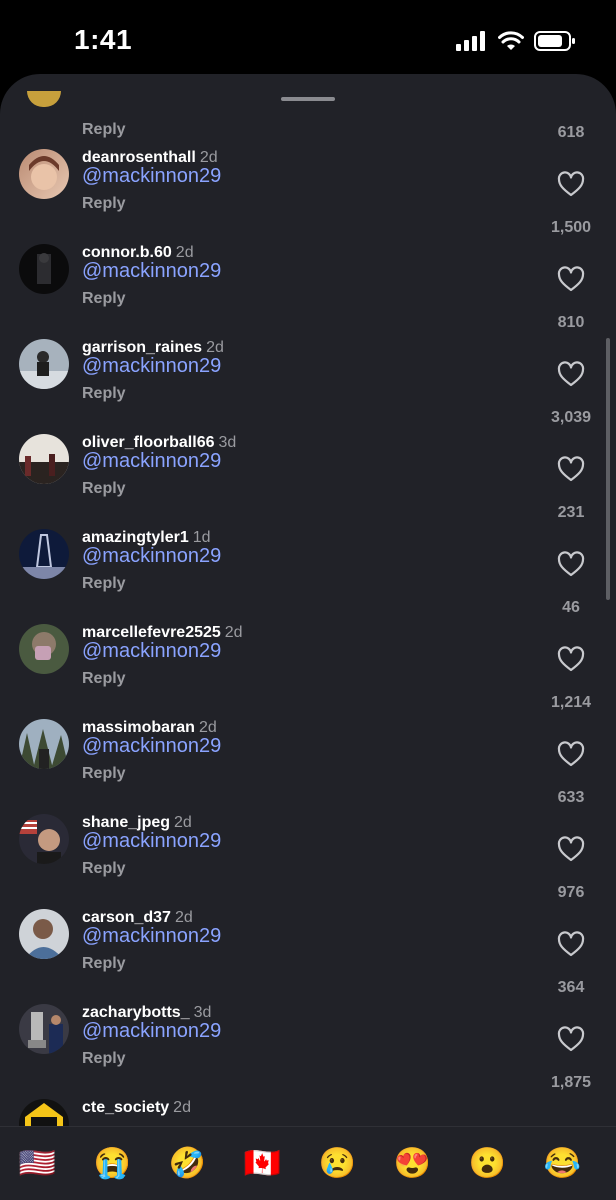  Describe the element at coordinates (337, 1164) in the screenshot. I see `reaction-crying: 😢` at that location.